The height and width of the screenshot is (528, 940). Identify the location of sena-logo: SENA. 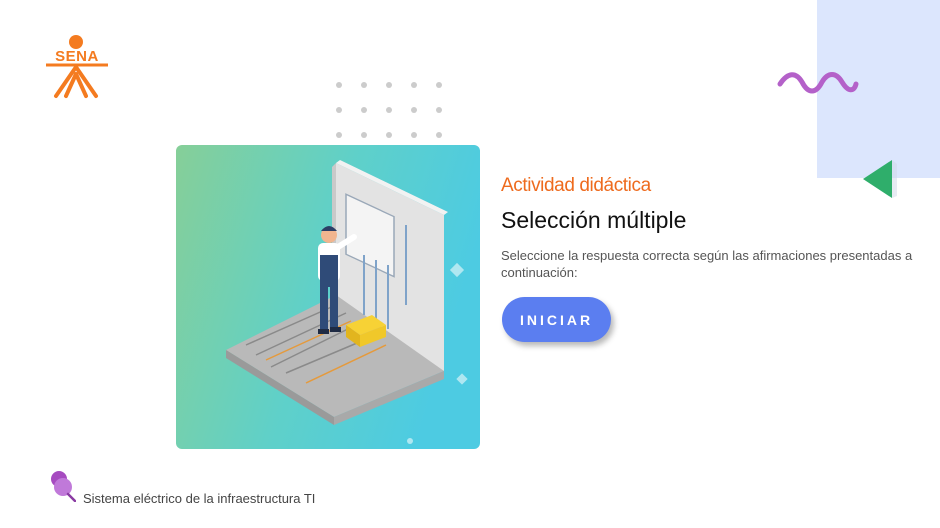
(77, 68).